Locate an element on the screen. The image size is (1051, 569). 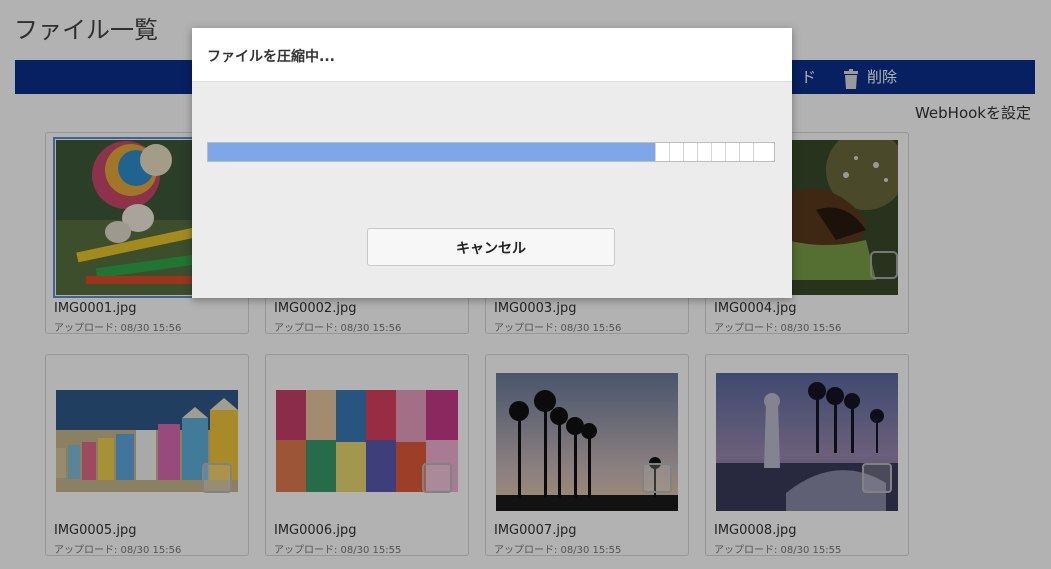
progress-bar is located at coordinates (491, 152).